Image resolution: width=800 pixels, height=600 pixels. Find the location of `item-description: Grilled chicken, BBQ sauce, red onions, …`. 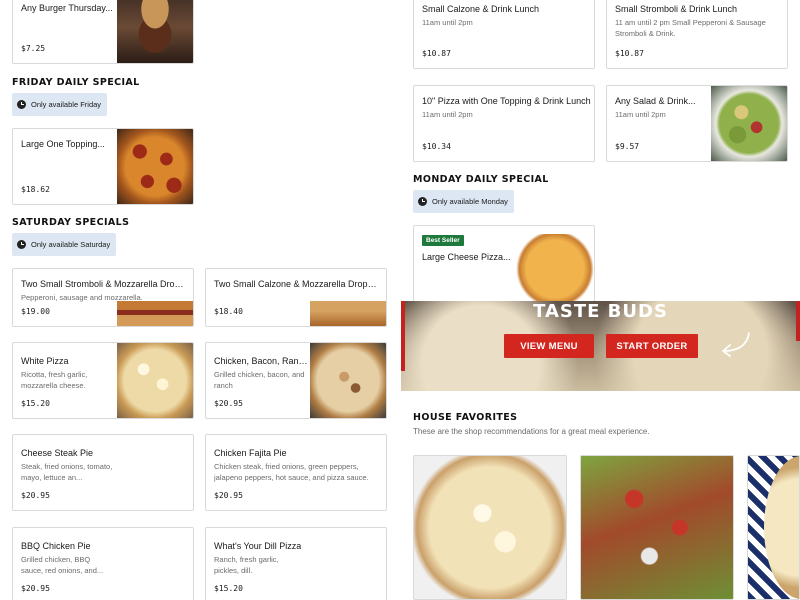

item-description: Grilled chicken, BBQ sauce, red onions, … is located at coordinates (62, 565).